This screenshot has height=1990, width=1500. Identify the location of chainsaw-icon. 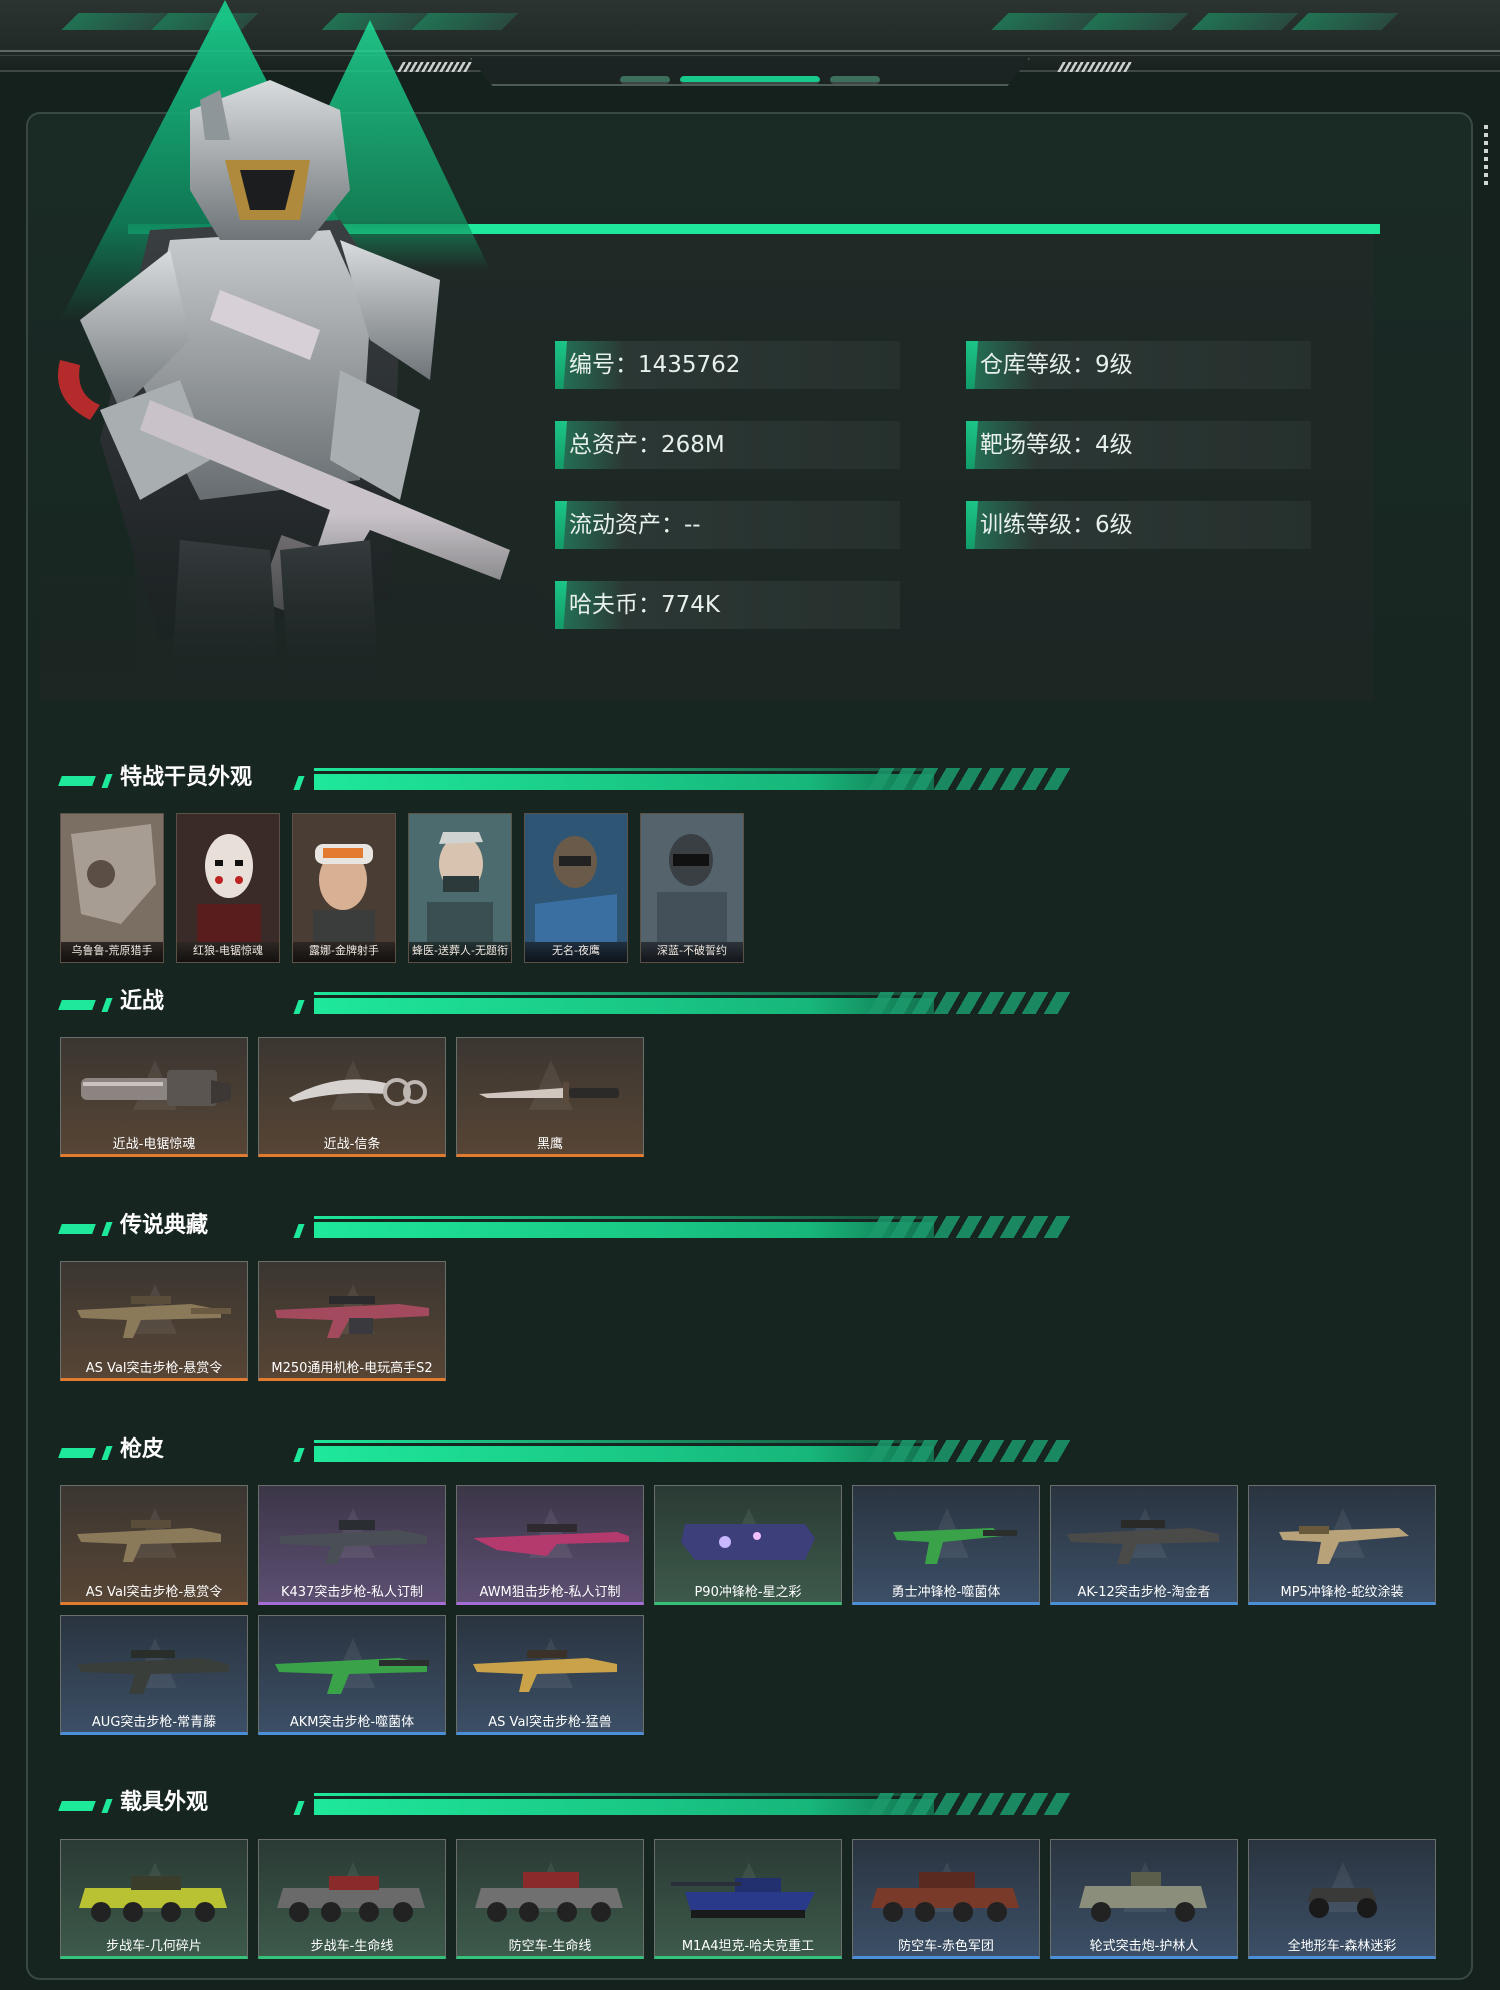
(156, 1088).